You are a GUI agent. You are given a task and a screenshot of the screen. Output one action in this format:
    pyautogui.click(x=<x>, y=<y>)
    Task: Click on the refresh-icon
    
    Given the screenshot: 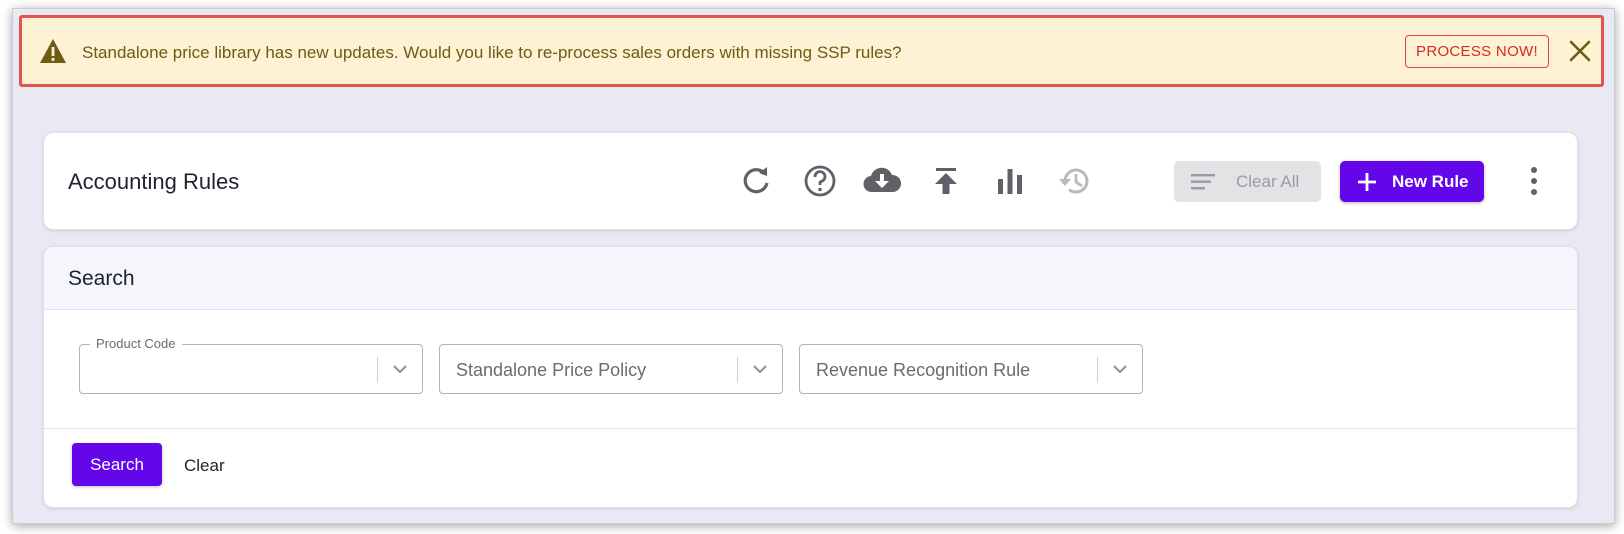 What is the action you would take?
    pyautogui.click(x=756, y=181)
    